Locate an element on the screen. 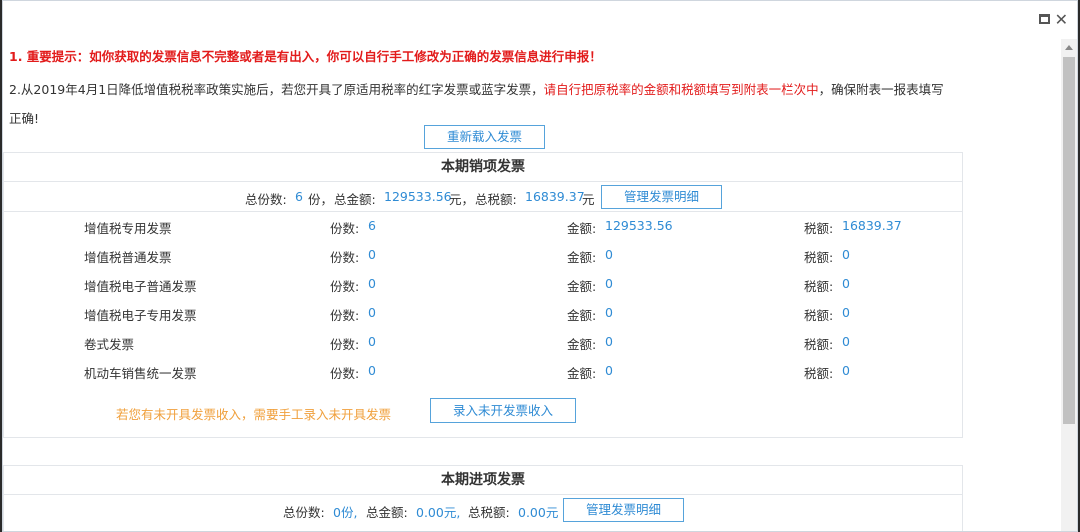 The height and width of the screenshot is (532, 1080). purchase-panel-title: 本期进项发票 is located at coordinates (483, 480).